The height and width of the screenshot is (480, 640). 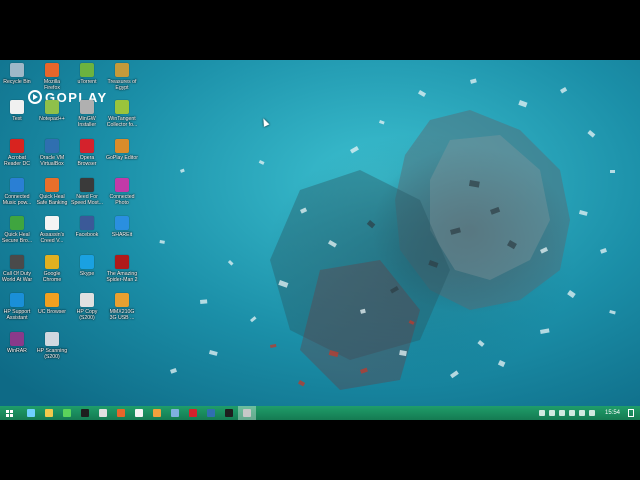 I want to click on system-tray: 15:54, so click(x=589, y=413).